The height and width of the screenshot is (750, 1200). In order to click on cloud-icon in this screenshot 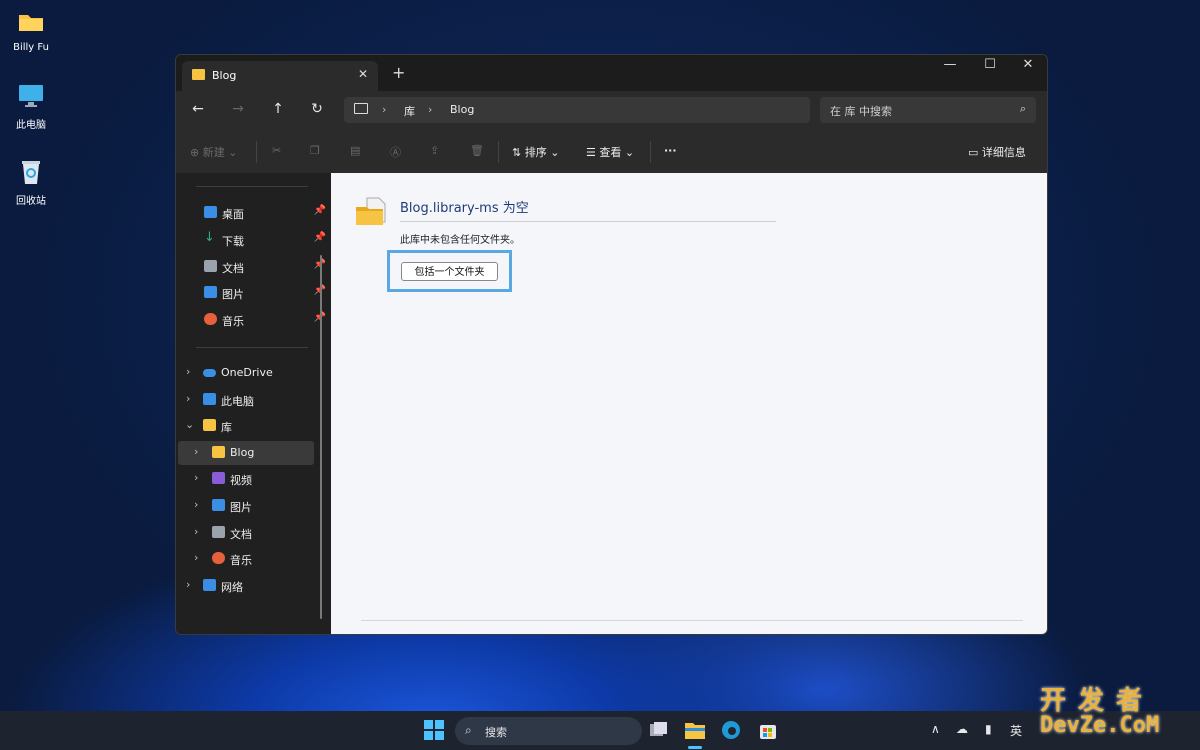, I will do `click(209, 373)`.